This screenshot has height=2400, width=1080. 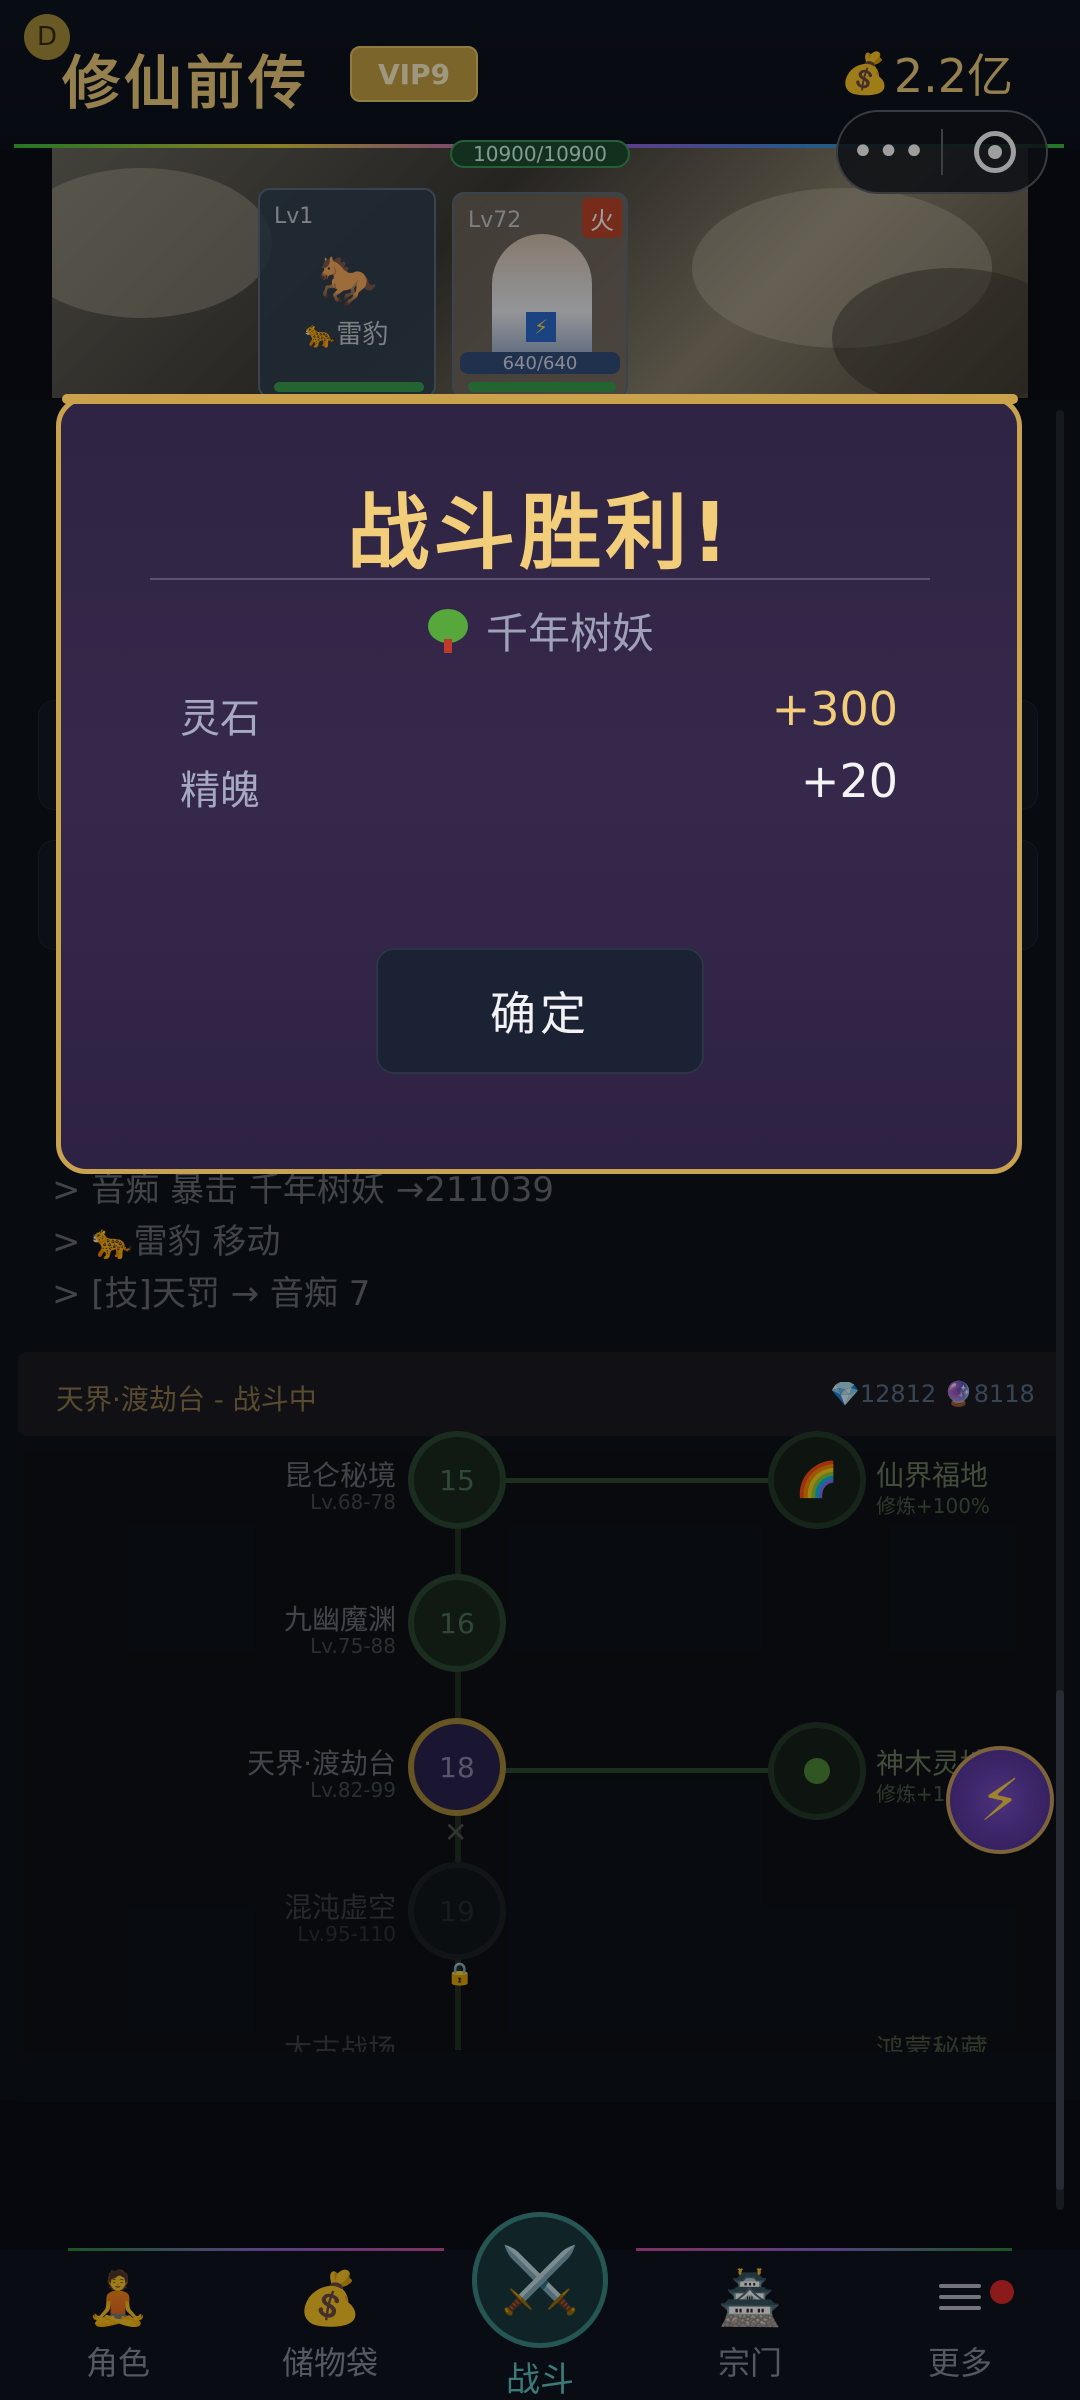 What do you see at coordinates (540, 533) in the screenshot?
I see `dialog-title: 战斗胜利!` at bounding box center [540, 533].